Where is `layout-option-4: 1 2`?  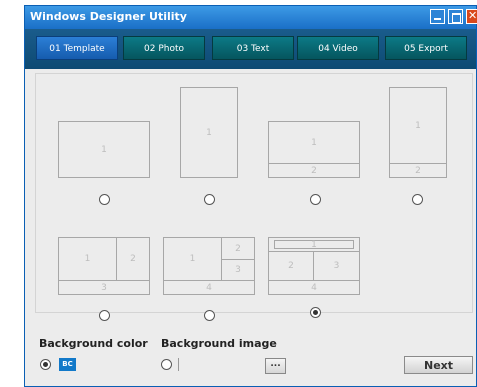 layout-option-4: 1 2 is located at coordinates (418, 132).